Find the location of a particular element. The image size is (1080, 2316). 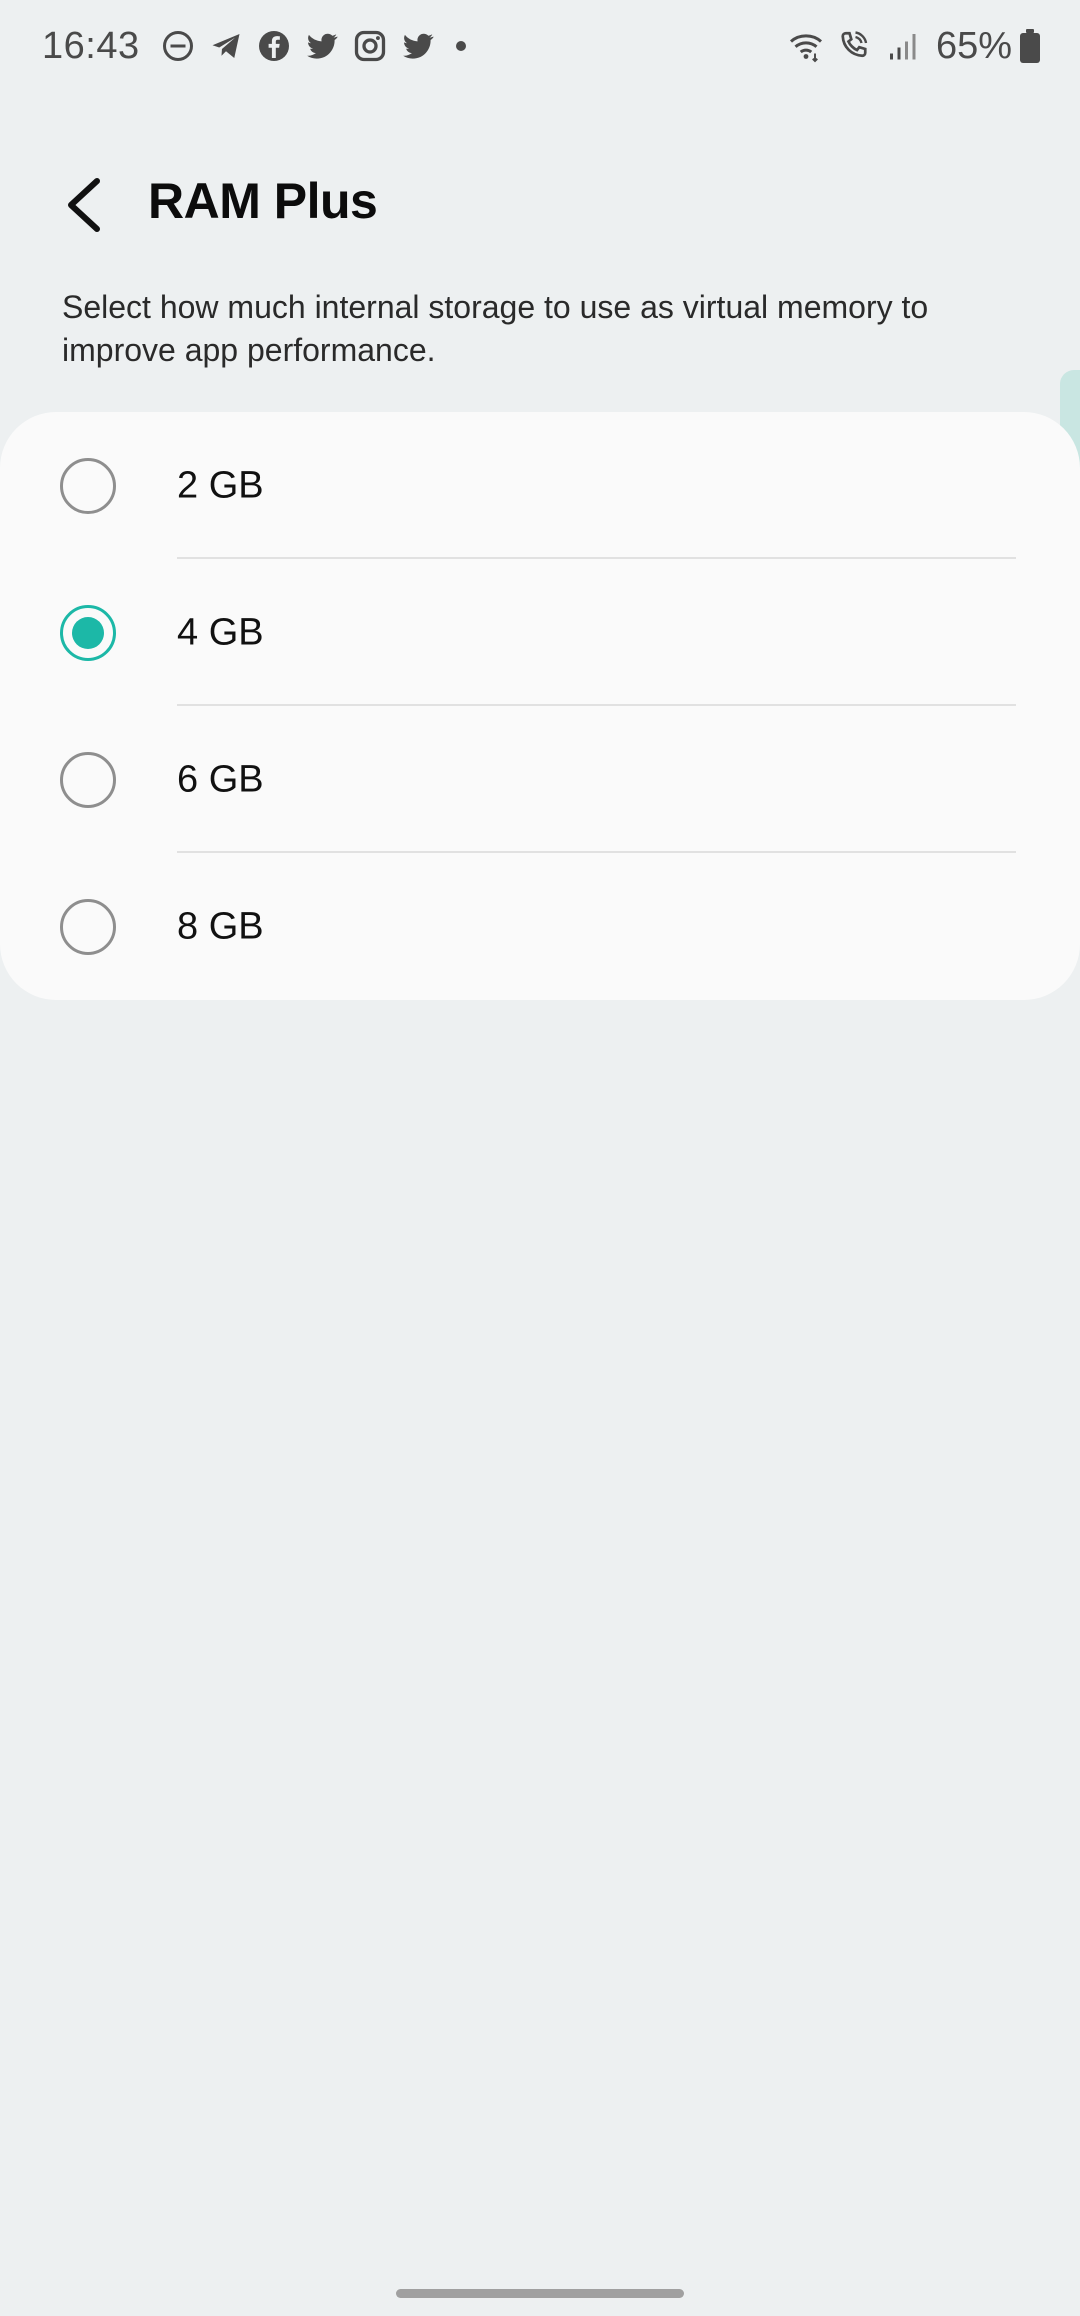

status-bar: 16:43 65% is located at coordinates (540, 46).